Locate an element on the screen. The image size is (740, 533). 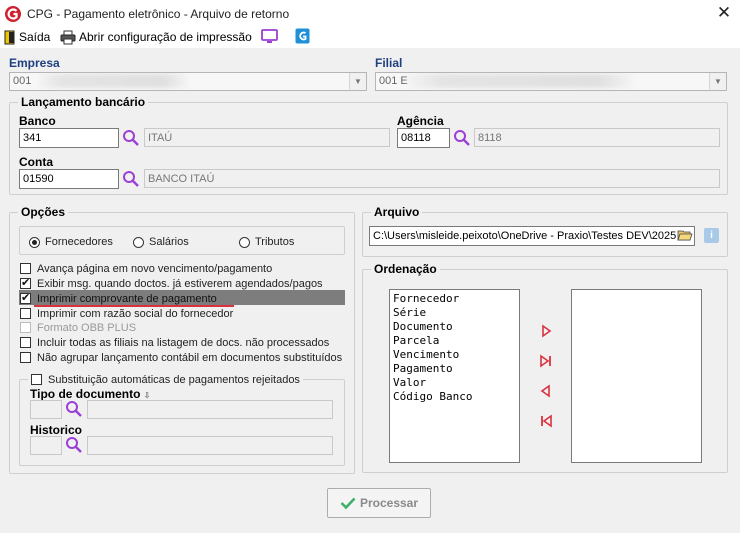
print-config-label: Abrir configuração de impressão is located at coordinates (165, 37).